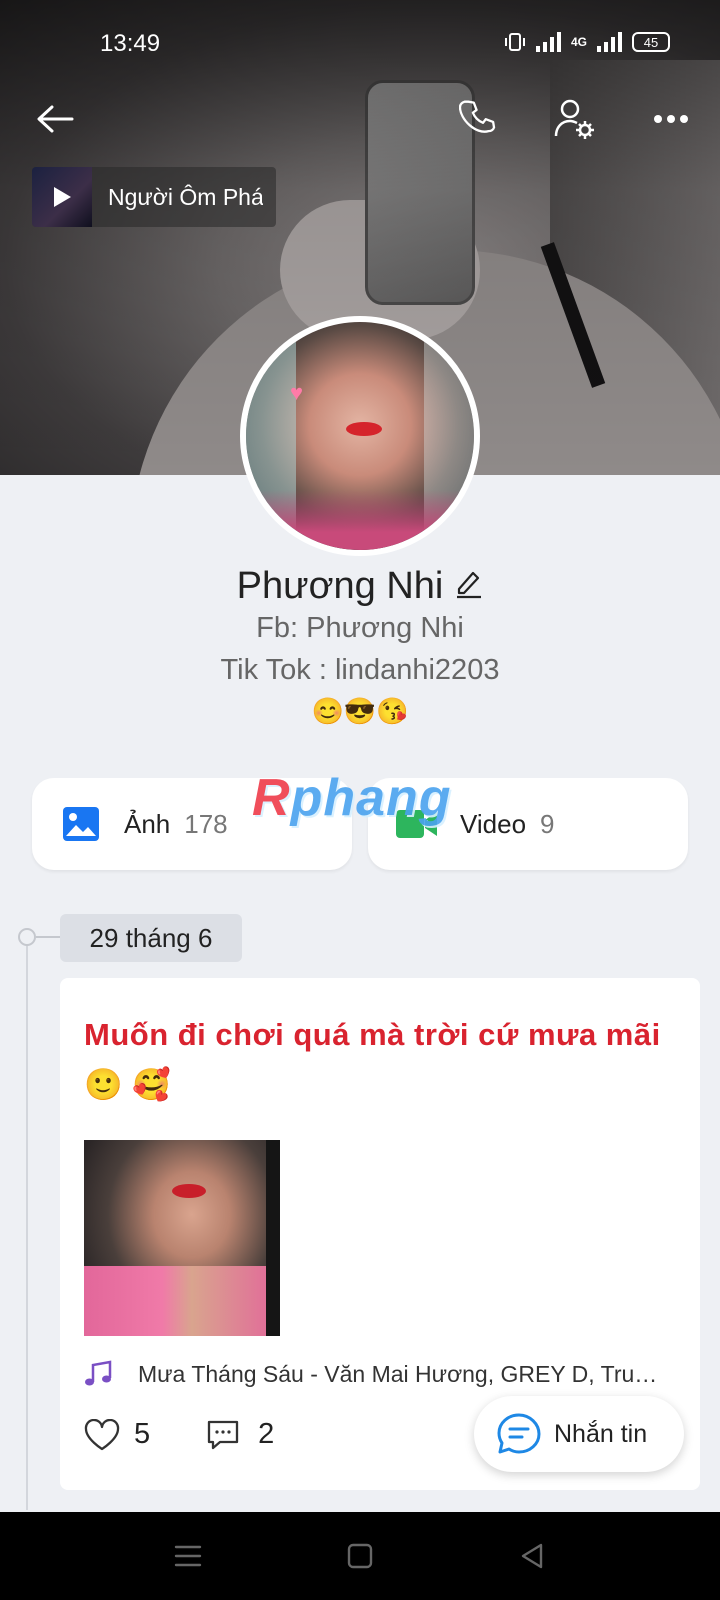 The image size is (720, 1600). I want to click on profile-settings-button, so click(575, 119).